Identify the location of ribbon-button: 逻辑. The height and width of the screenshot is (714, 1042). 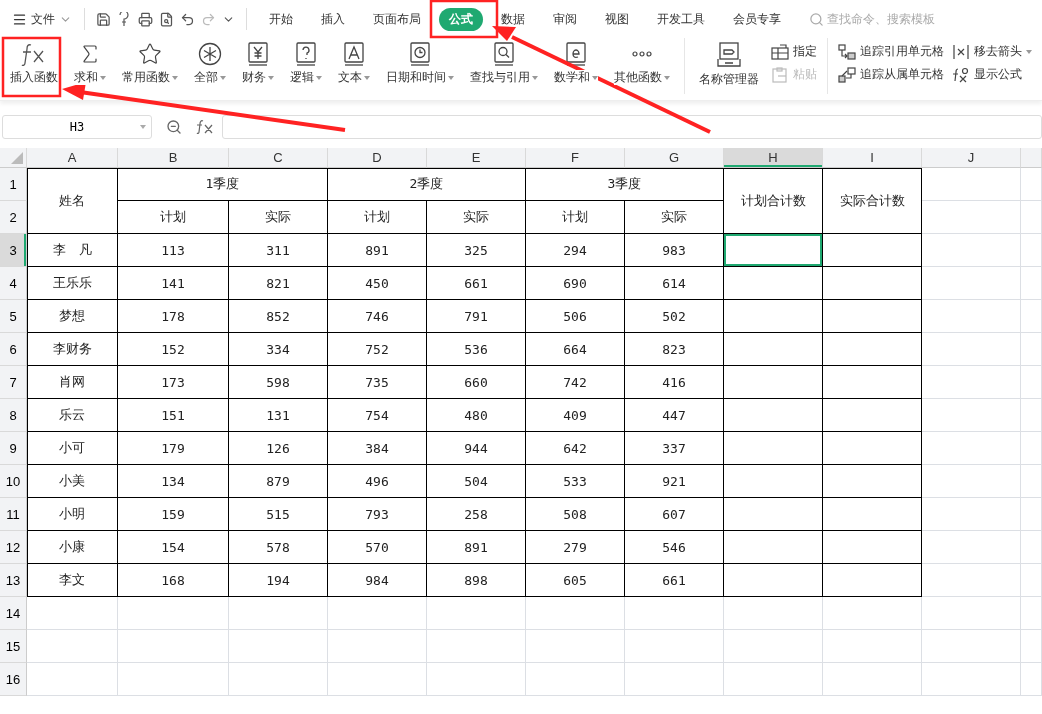
(306, 61).